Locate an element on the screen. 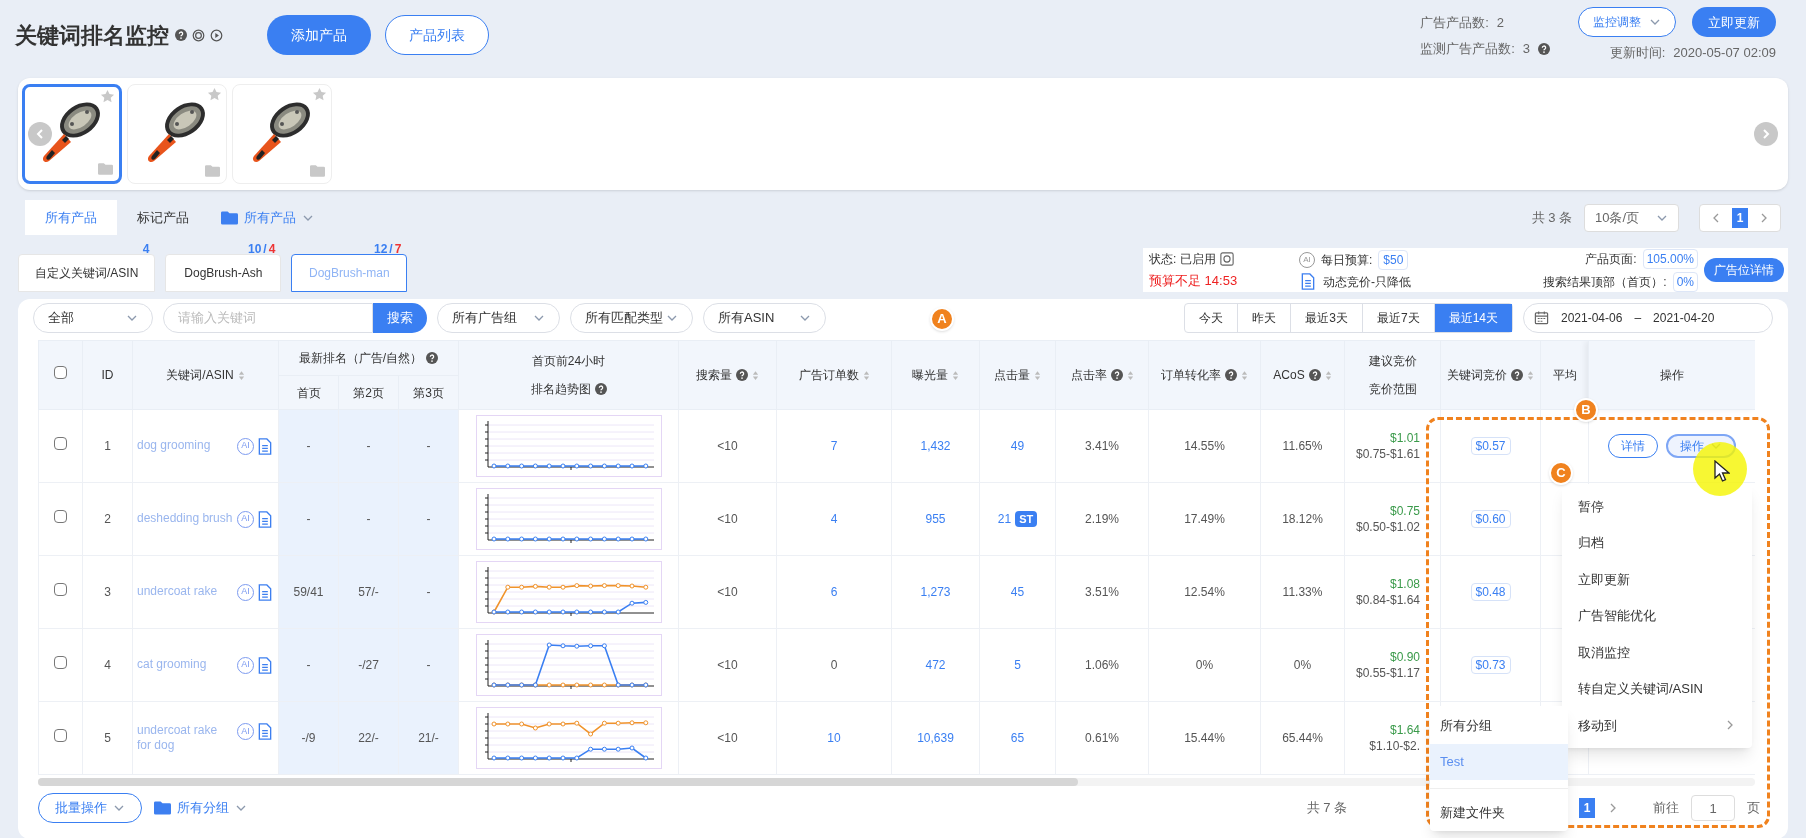 This screenshot has height=838, width=1806. keyword-link: undercoat rake for dog is located at coordinates (185, 738).